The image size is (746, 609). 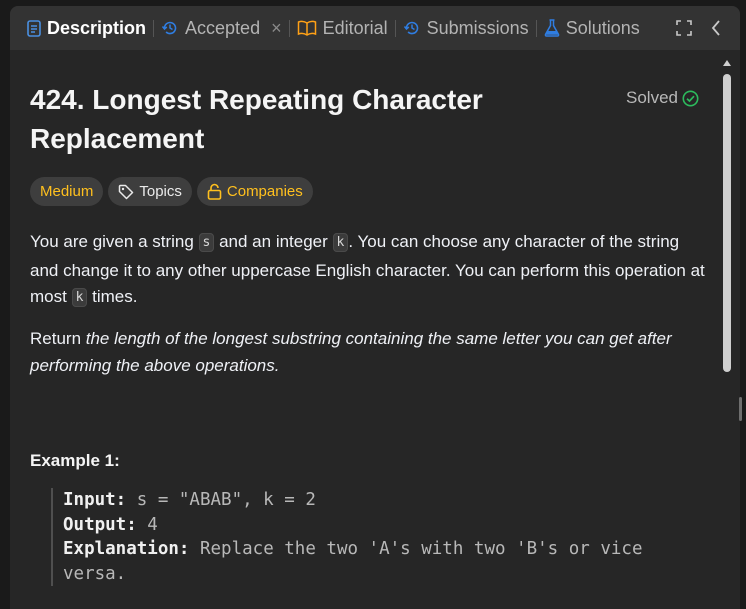 I want to click on tab-solutions: Solutions, so click(x=592, y=28).